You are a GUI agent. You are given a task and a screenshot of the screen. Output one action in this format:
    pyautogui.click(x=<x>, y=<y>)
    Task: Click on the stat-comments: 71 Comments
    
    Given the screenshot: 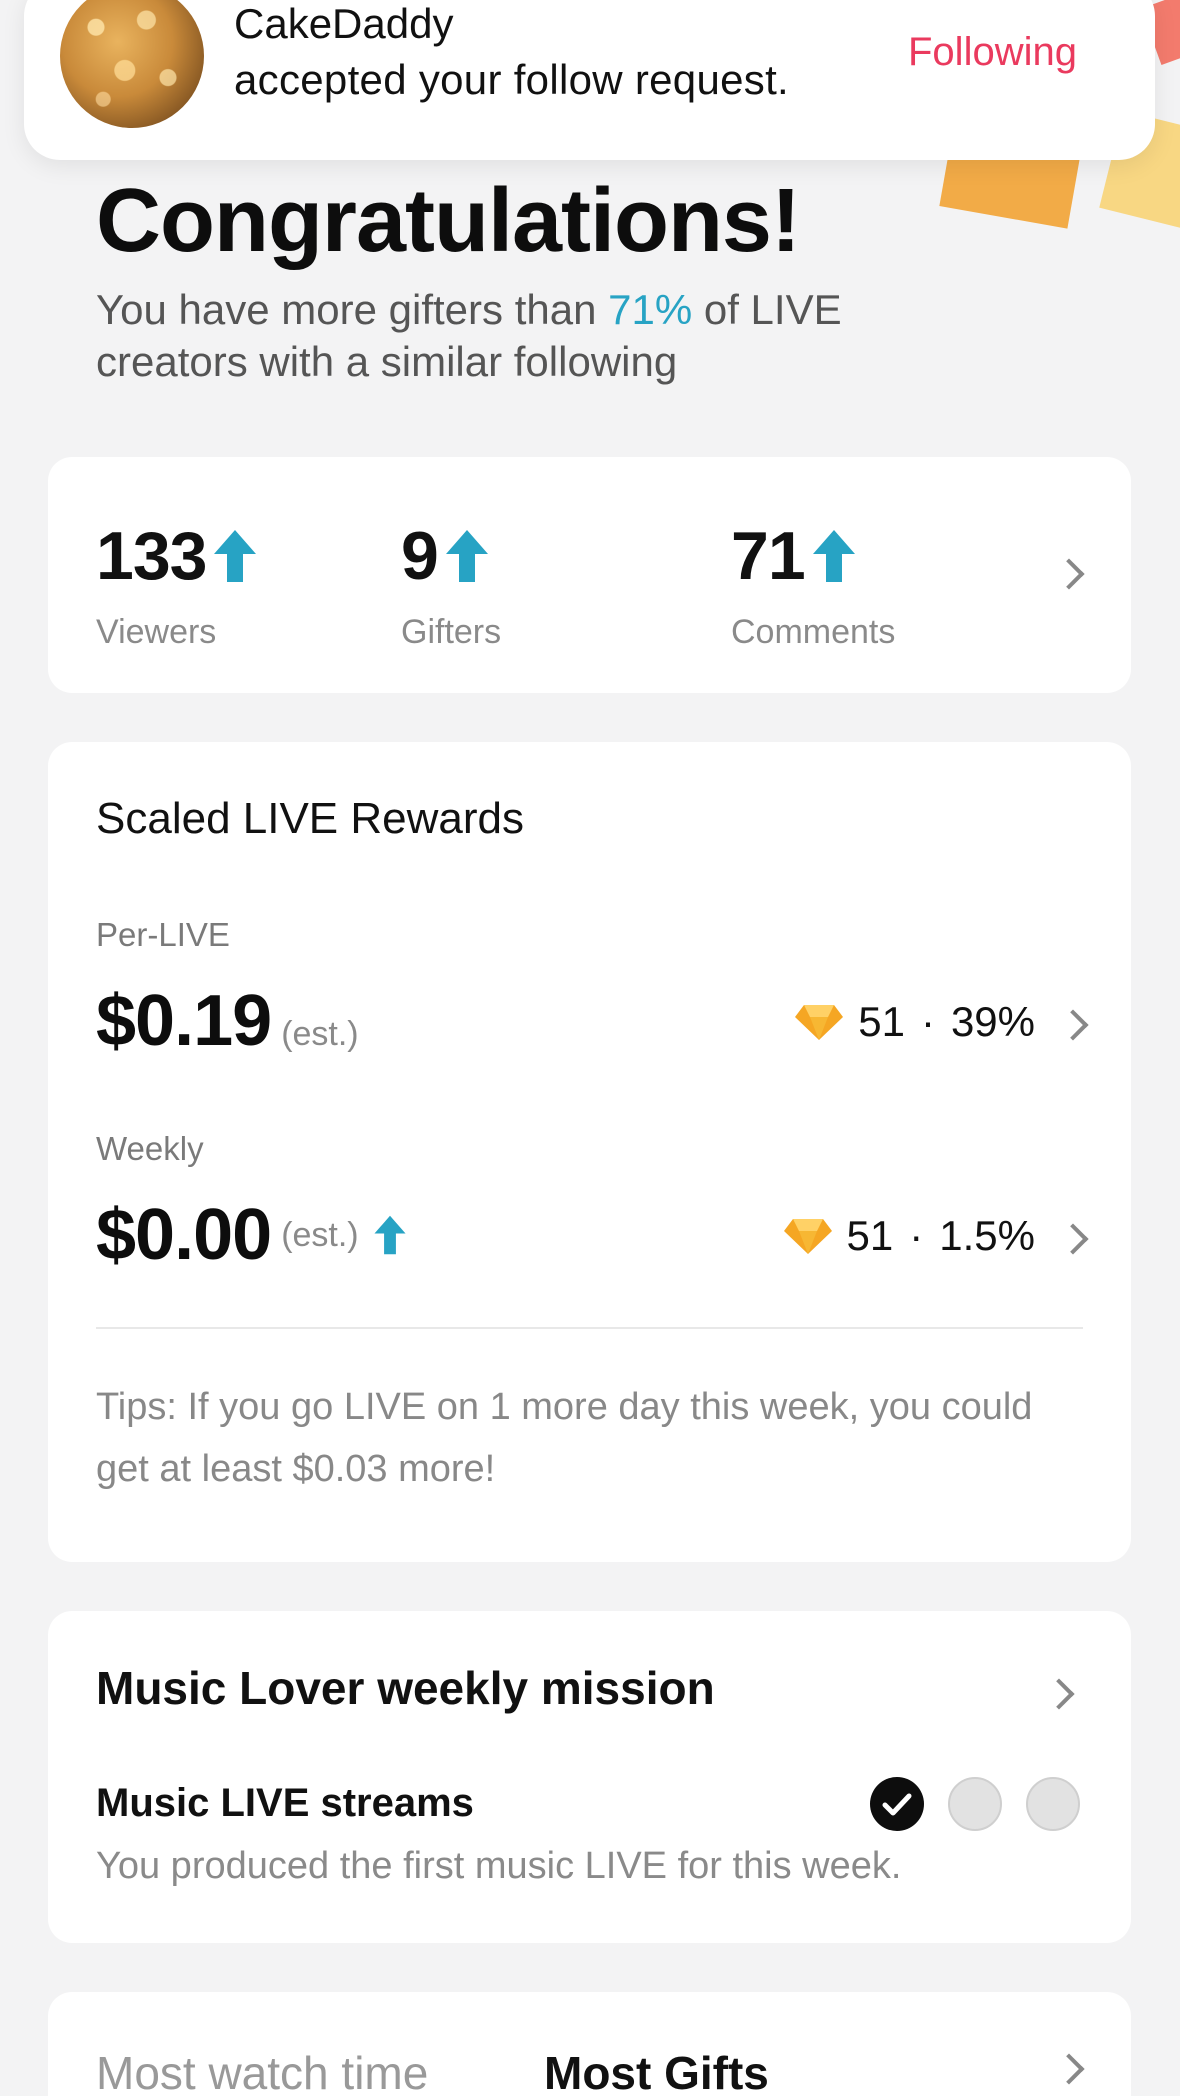 What is the action you would take?
    pyautogui.click(x=813, y=584)
    